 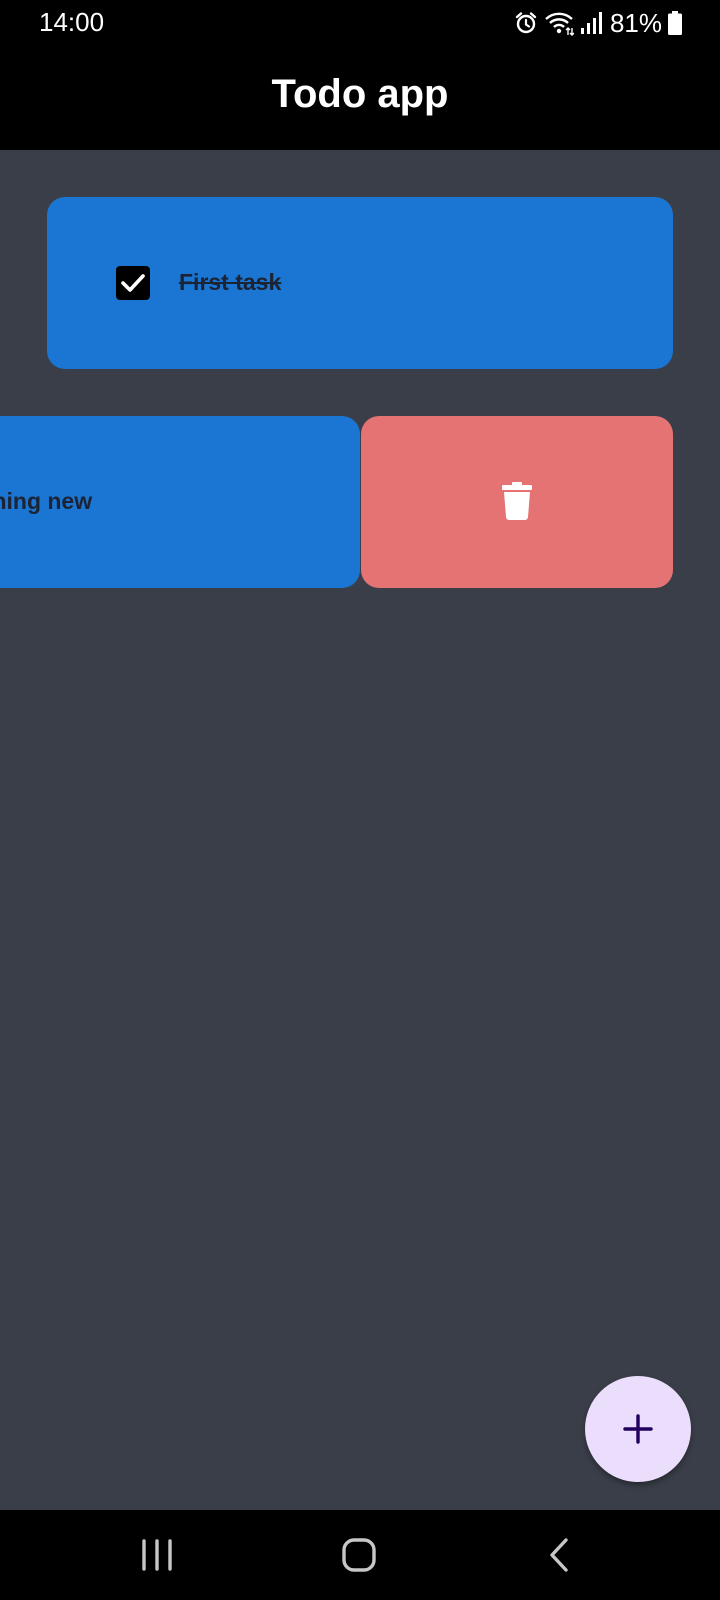 I want to click on delete-action, so click(x=517, y=502).